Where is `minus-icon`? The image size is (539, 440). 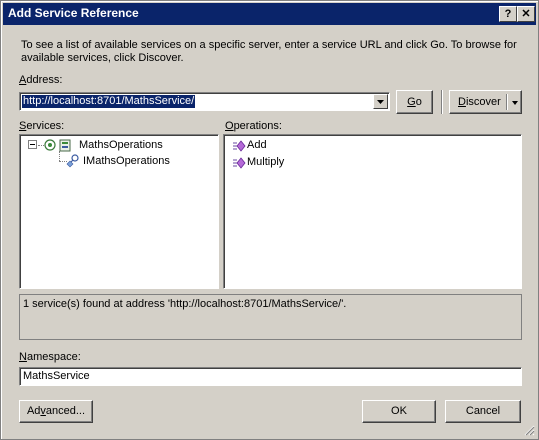
minus-icon is located at coordinates (32, 144).